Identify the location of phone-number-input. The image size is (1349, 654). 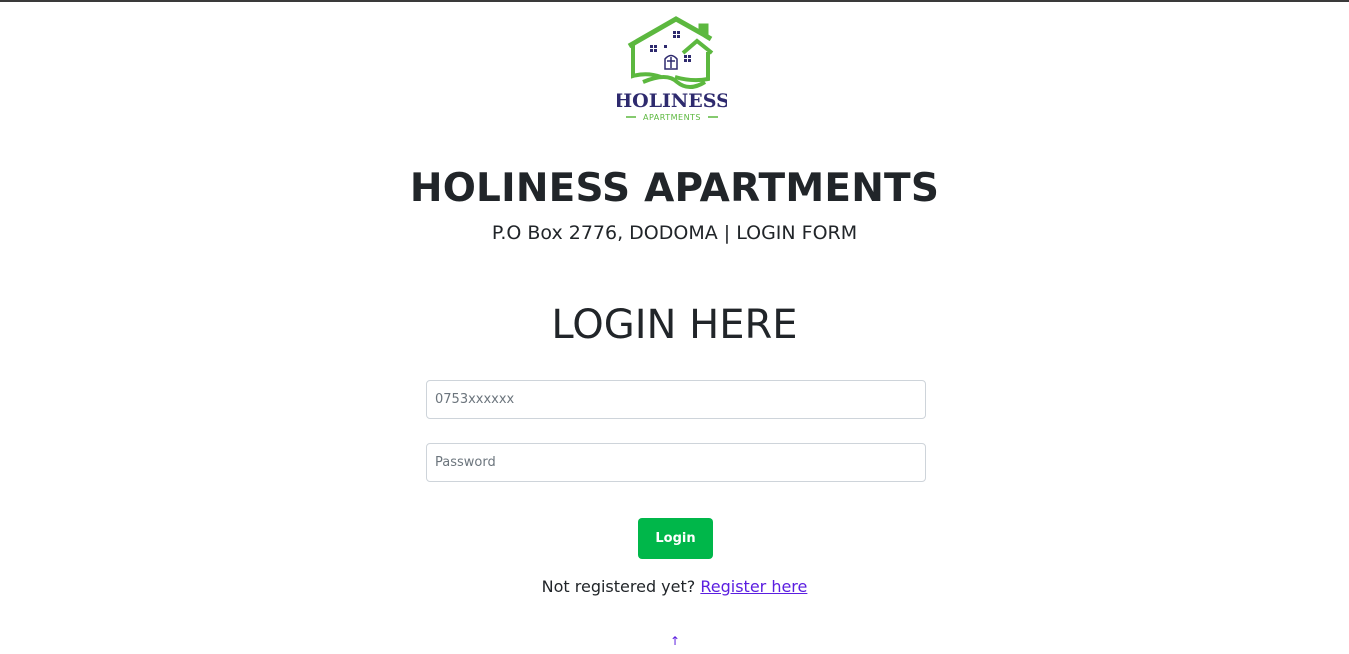
(676, 399).